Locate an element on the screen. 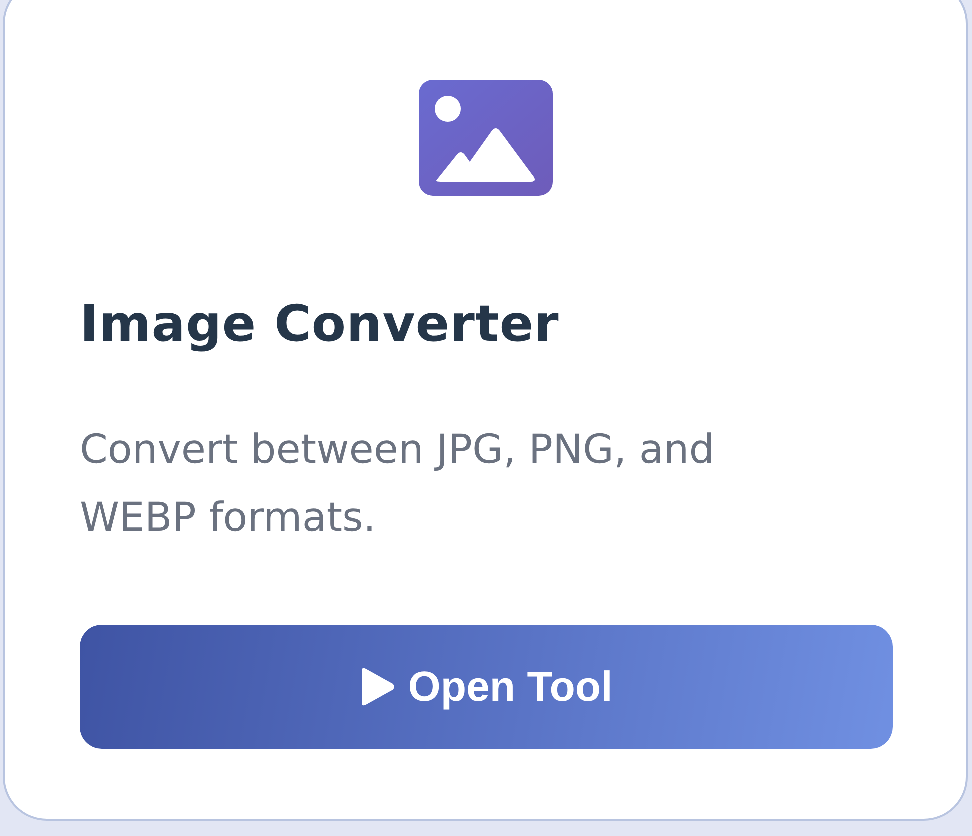 This screenshot has height=836, width=972. open-tool-button: Open Tool is located at coordinates (486, 687).